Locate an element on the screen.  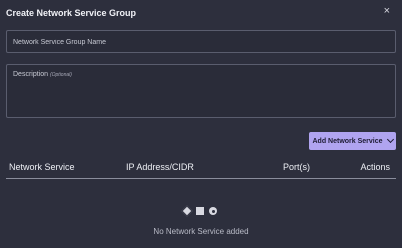
square-icon is located at coordinates (200, 211).